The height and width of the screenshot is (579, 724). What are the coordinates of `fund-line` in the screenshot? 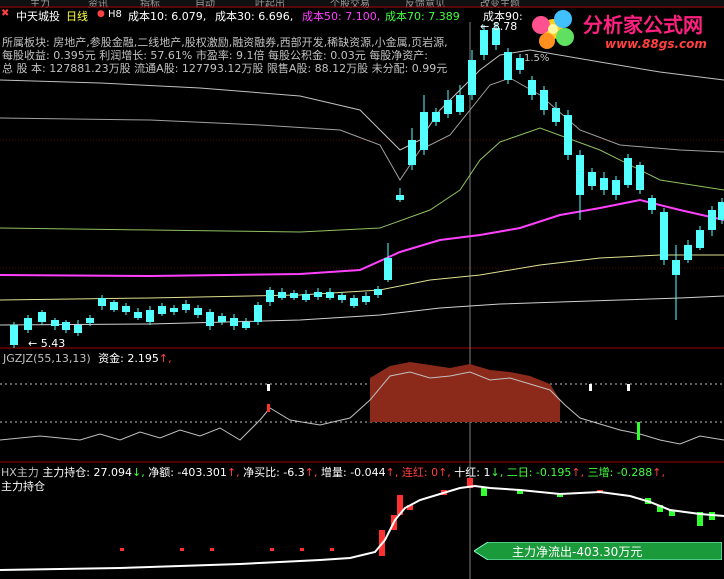 It's located at (362, 408).